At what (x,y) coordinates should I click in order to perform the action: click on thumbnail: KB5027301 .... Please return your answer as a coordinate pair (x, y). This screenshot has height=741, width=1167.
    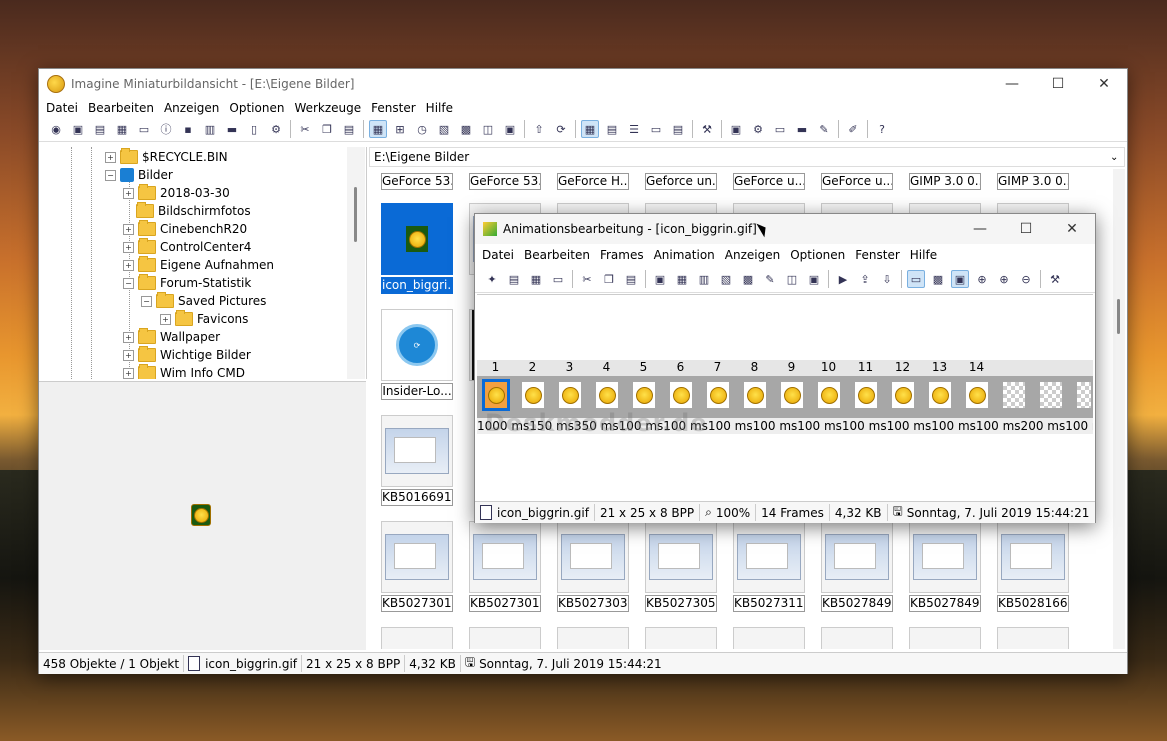
    Looking at the image, I should click on (417, 566).